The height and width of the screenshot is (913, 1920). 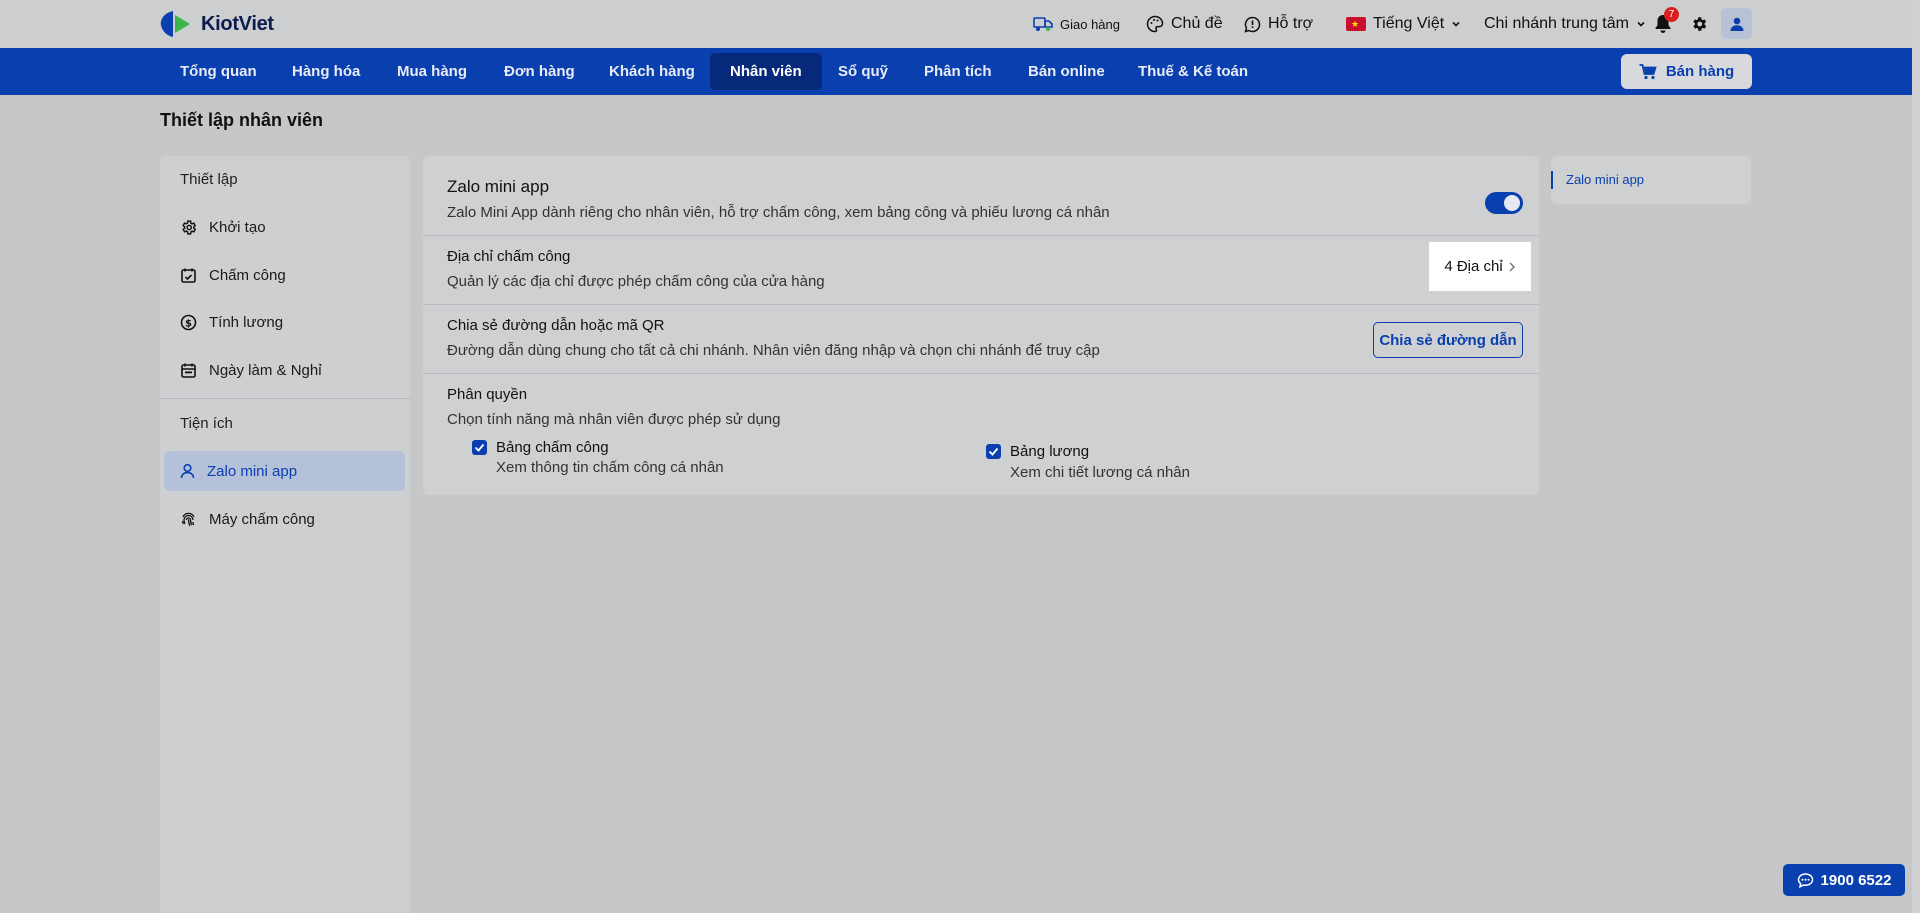 I want to click on nav-nhan-vien: Nhân viên, so click(x=766, y=71).